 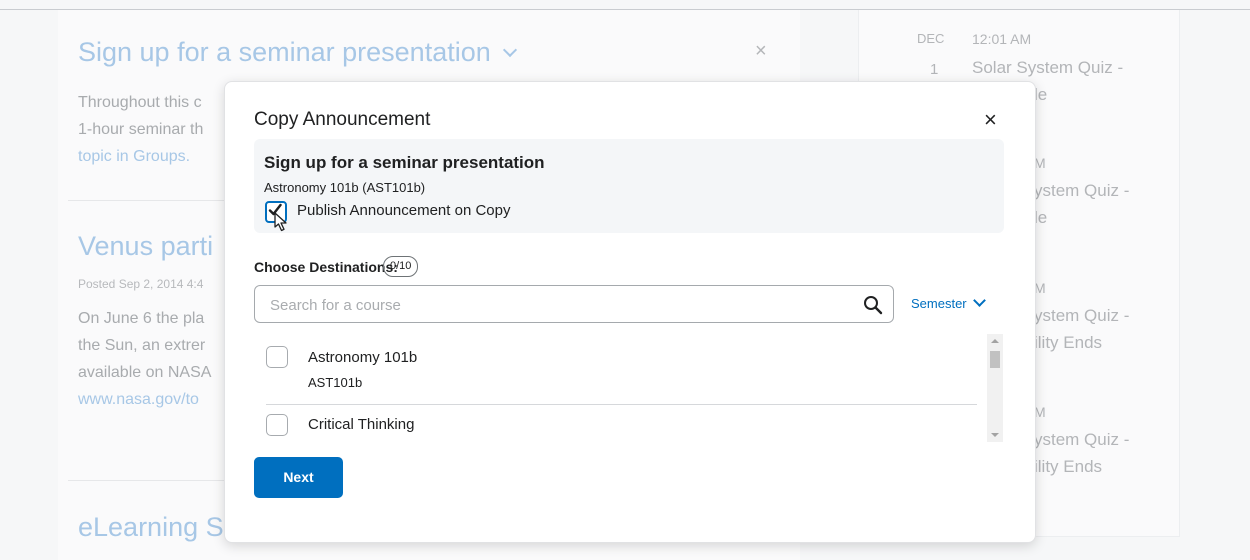 I want to click on search-icon, so click(x=873, y=305).